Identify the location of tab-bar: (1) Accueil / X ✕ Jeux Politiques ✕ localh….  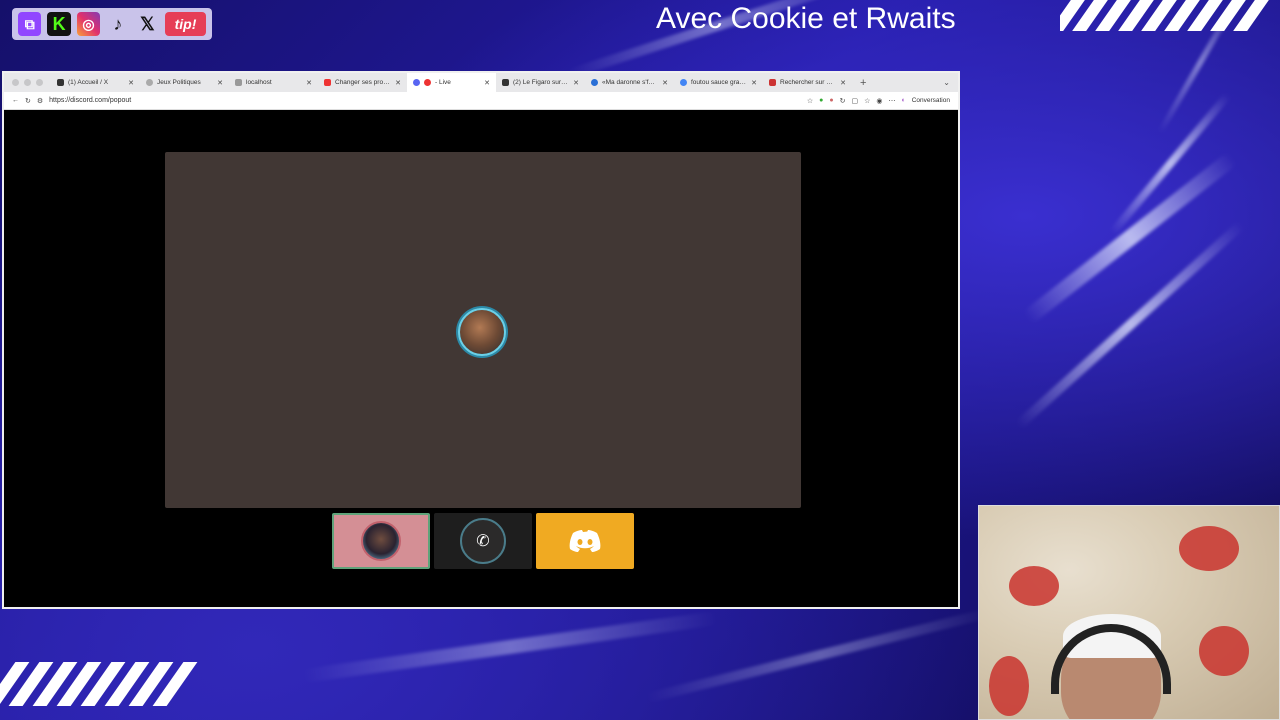
(481, 82).